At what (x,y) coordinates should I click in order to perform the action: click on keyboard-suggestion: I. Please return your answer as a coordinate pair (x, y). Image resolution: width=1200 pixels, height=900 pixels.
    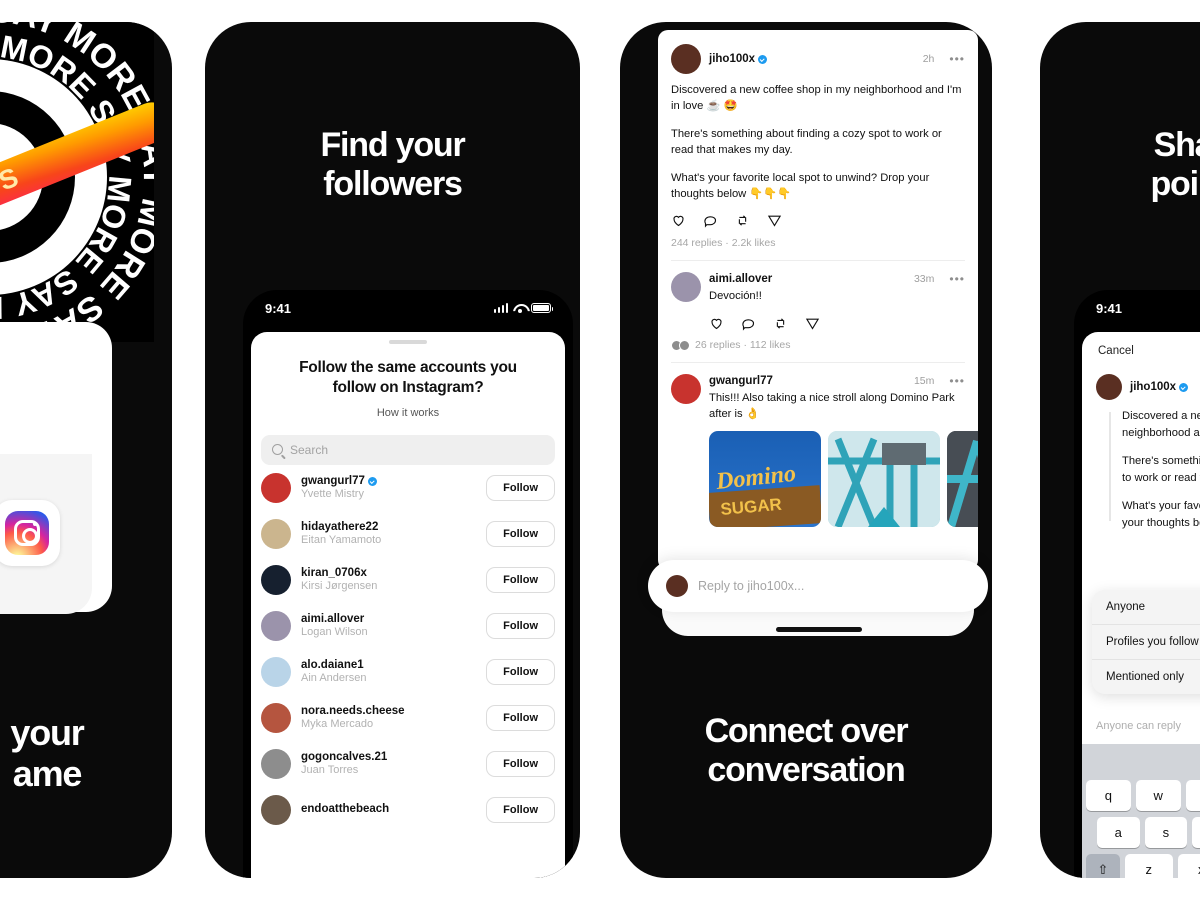
    Looking at the image, I should click on (1141, 762).